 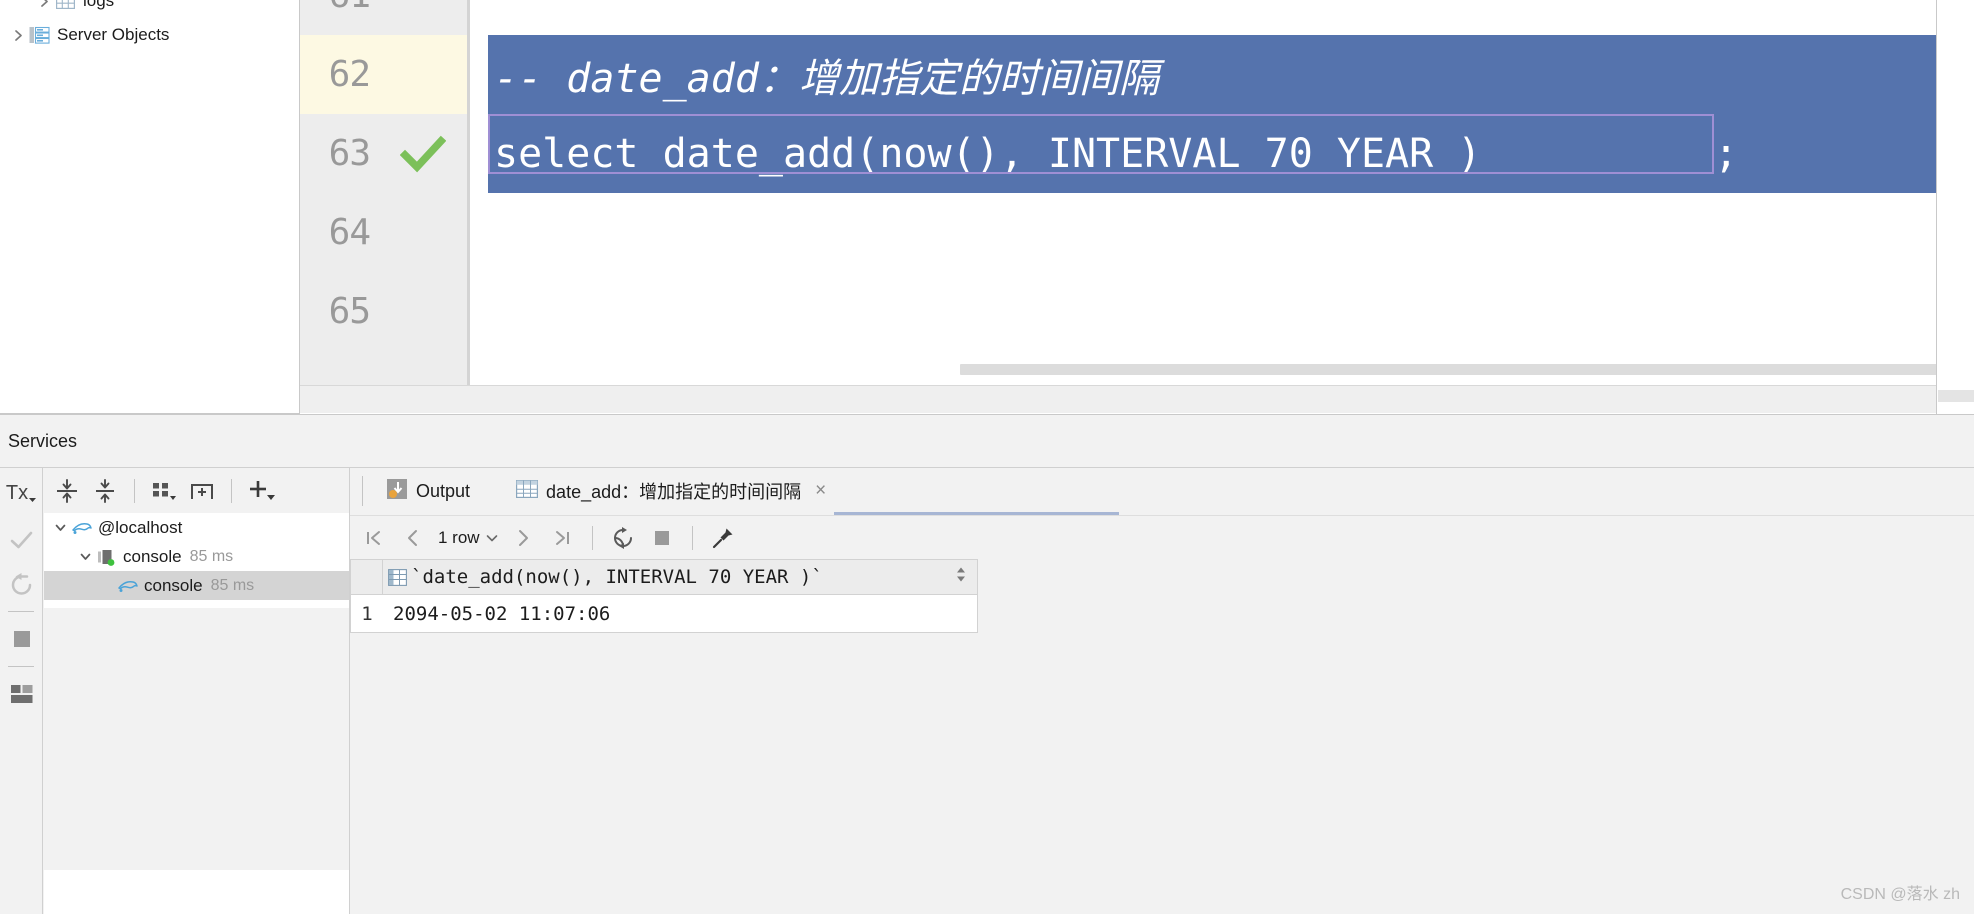 I want to click on gutter-line-61: 61, so click(x=385, y=17).